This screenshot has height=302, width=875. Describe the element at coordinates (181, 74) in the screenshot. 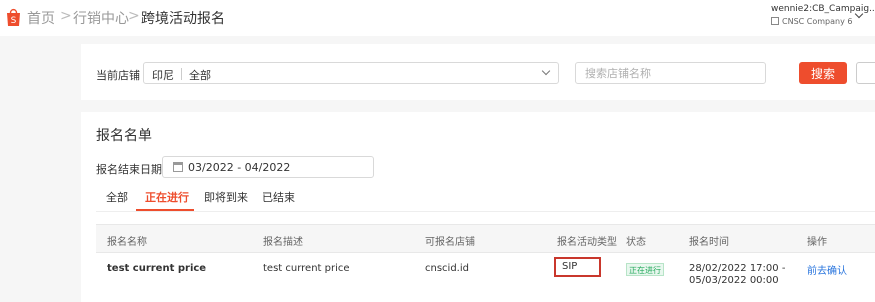

I see `divider` at that location.